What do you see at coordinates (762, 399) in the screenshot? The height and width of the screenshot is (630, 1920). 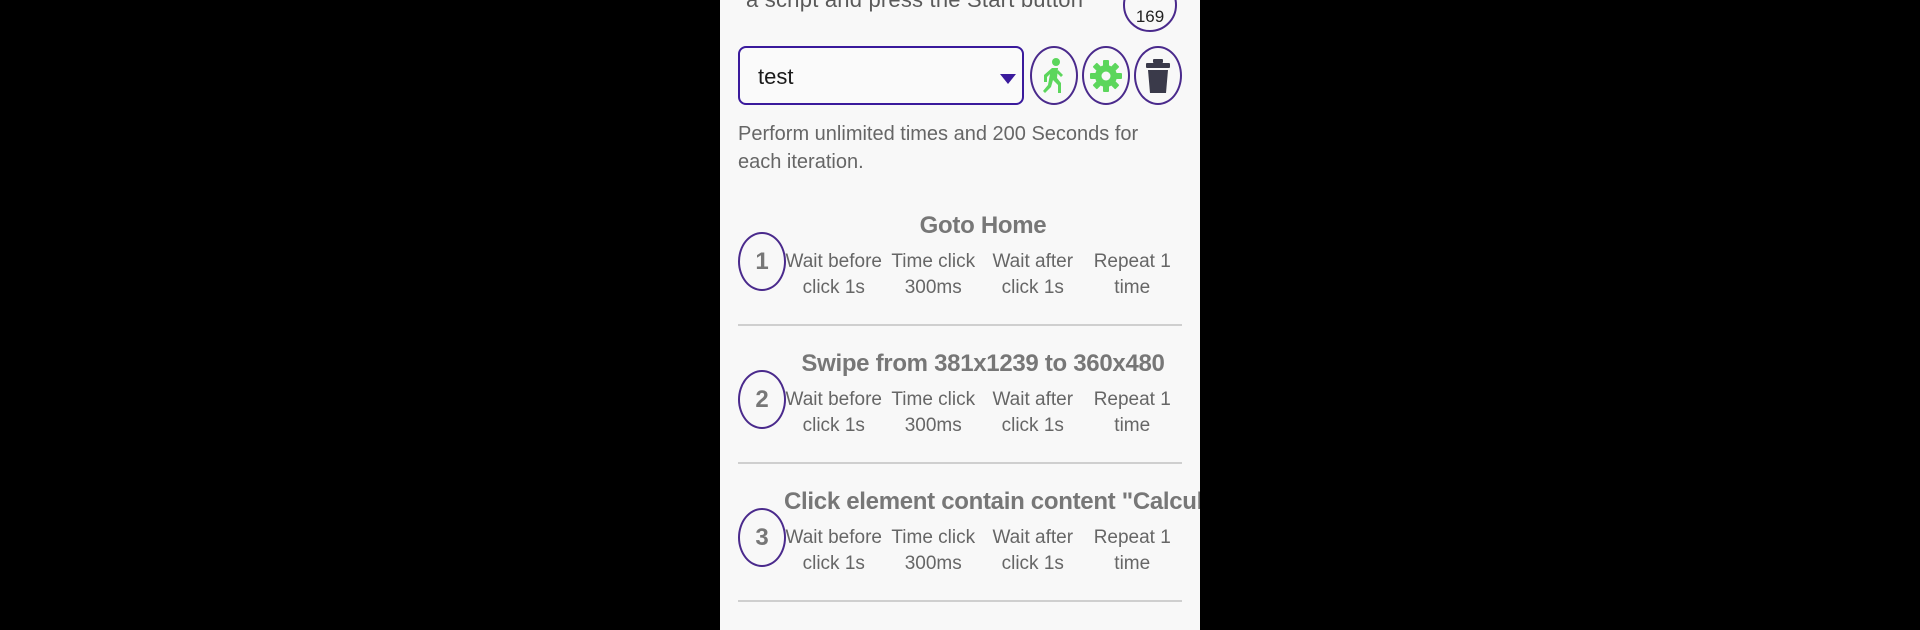 I see `step-number: 2` at bounding box center [762, 399].